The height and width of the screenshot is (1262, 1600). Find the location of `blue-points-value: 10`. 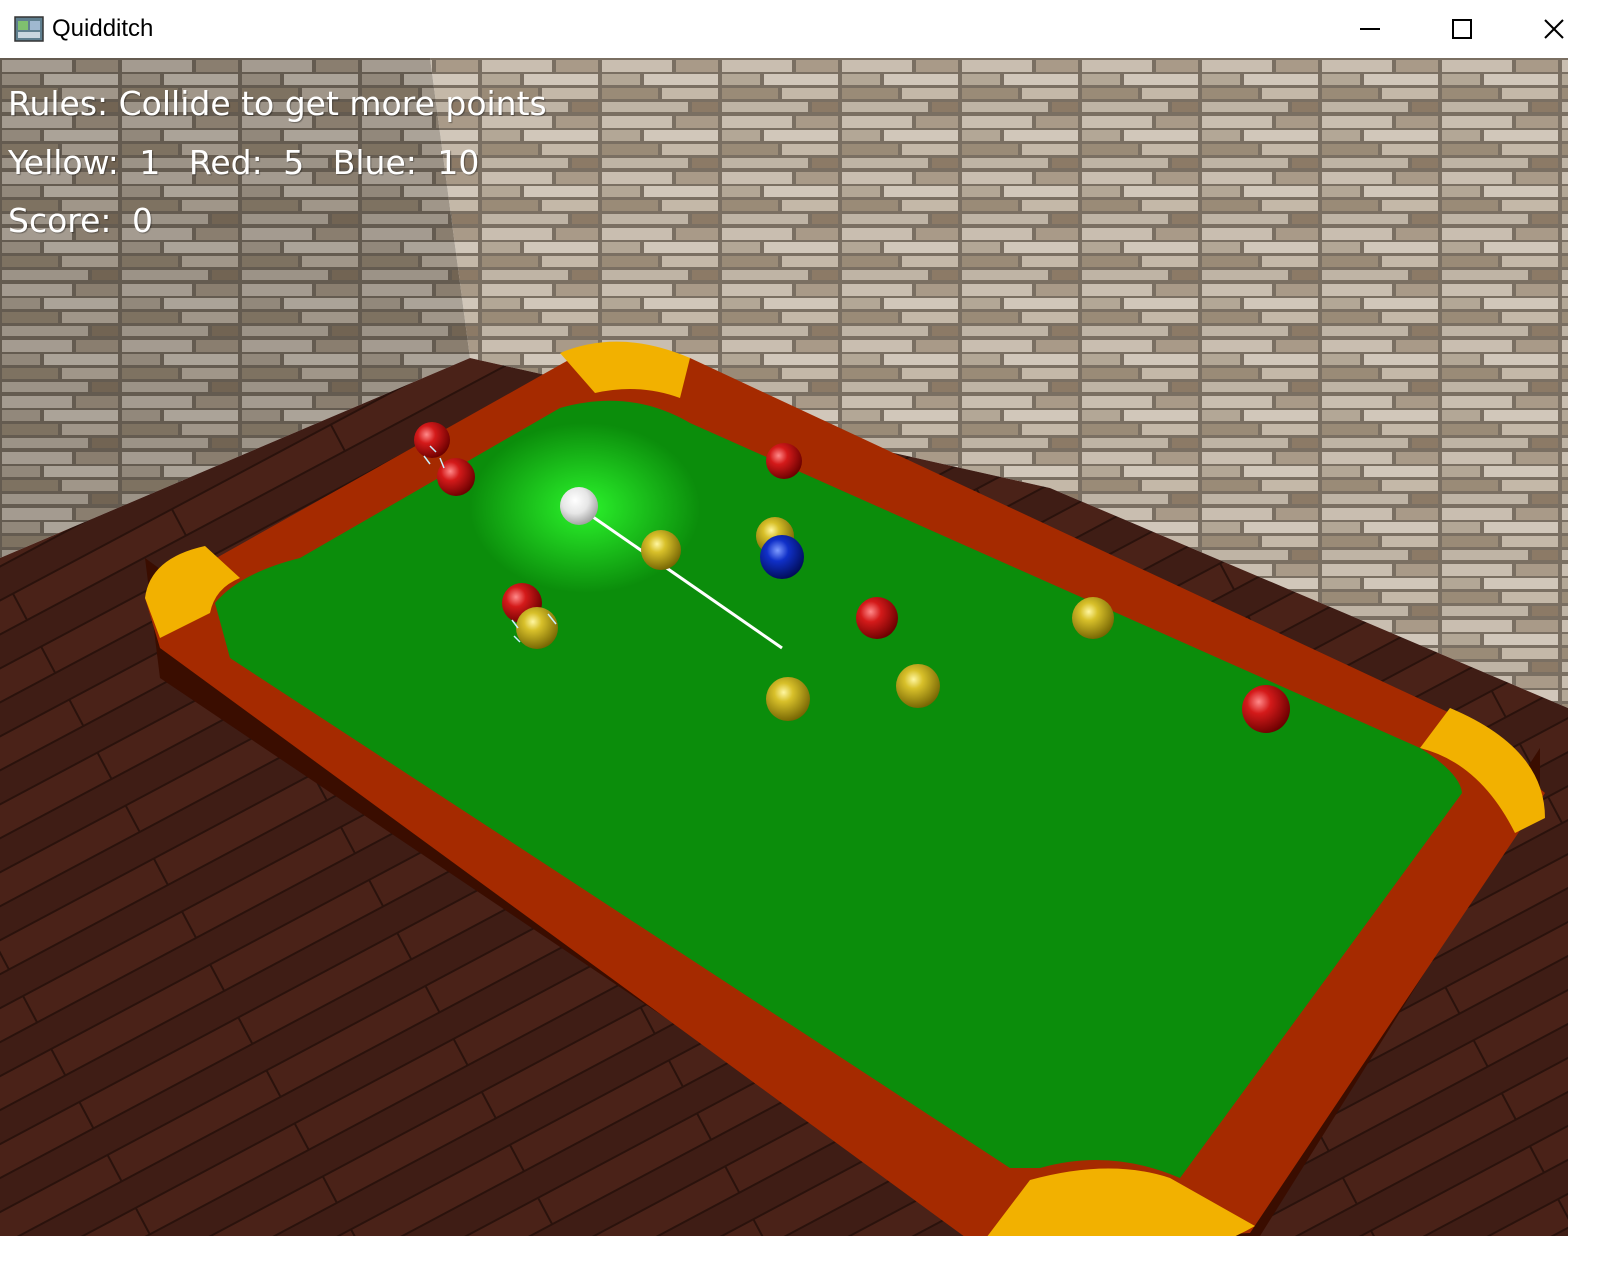

blue-points-value: 10 is located at coordinates (458, 162).